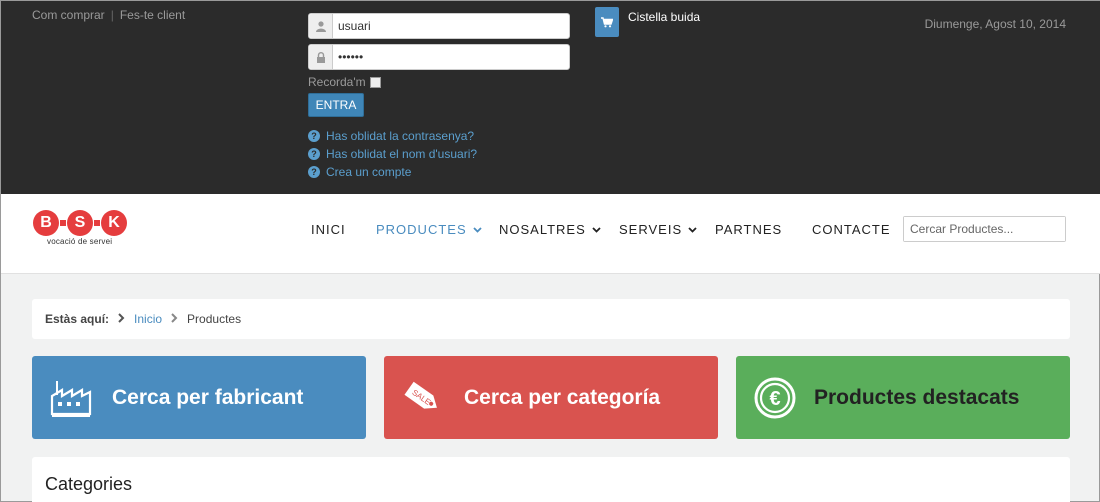  I want to click on breadcrumb-current: Productes, so click(214, 319).